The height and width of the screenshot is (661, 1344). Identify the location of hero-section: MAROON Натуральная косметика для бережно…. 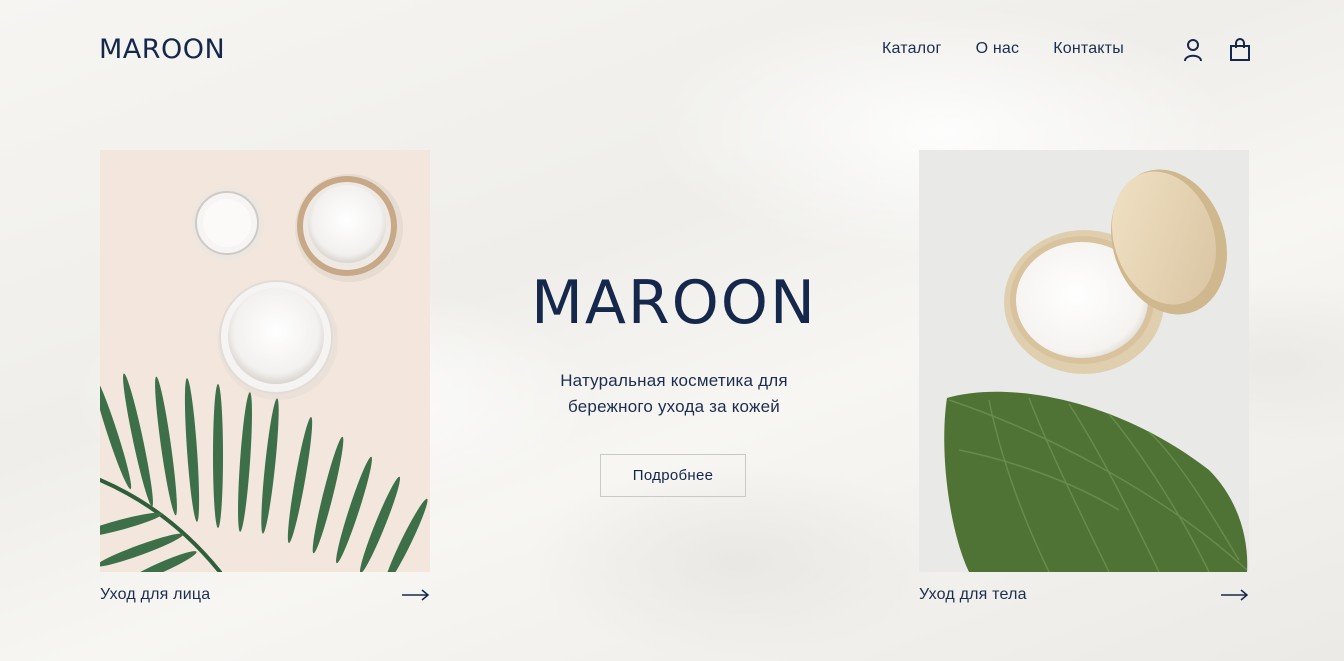
(674, 382).